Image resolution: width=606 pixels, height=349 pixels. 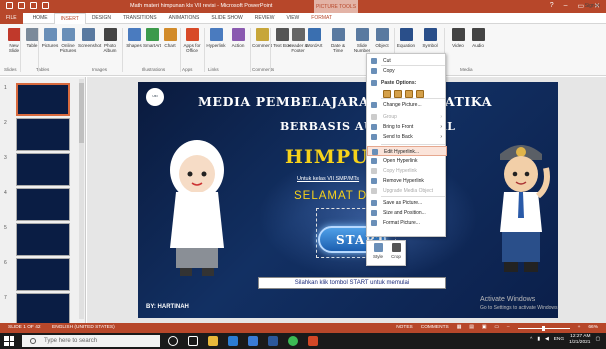 What do you see at coordinates (213, 341) in the screenshot?
I see `file-explorer-icon` at bounding box center [213, 341].